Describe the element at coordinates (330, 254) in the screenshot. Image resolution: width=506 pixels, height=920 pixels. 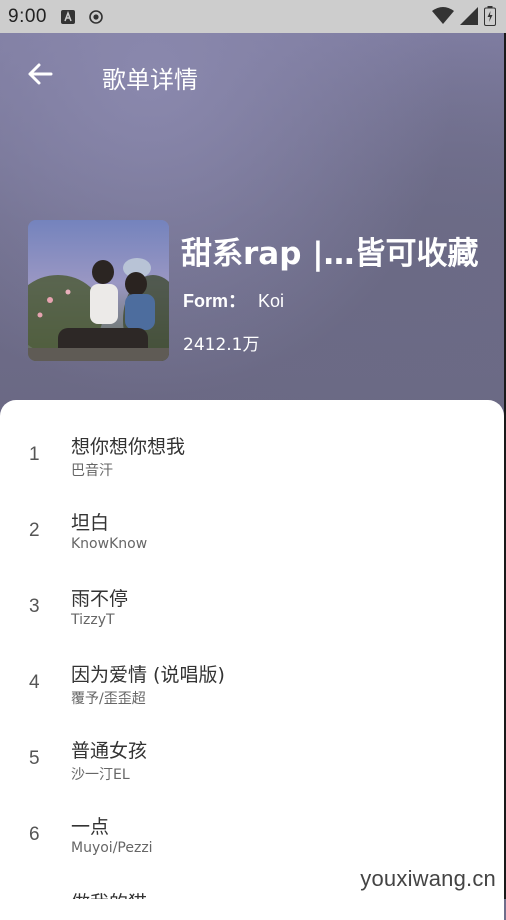
I see `playlist-name: 甜系rap |…皆可收藏` at that location.